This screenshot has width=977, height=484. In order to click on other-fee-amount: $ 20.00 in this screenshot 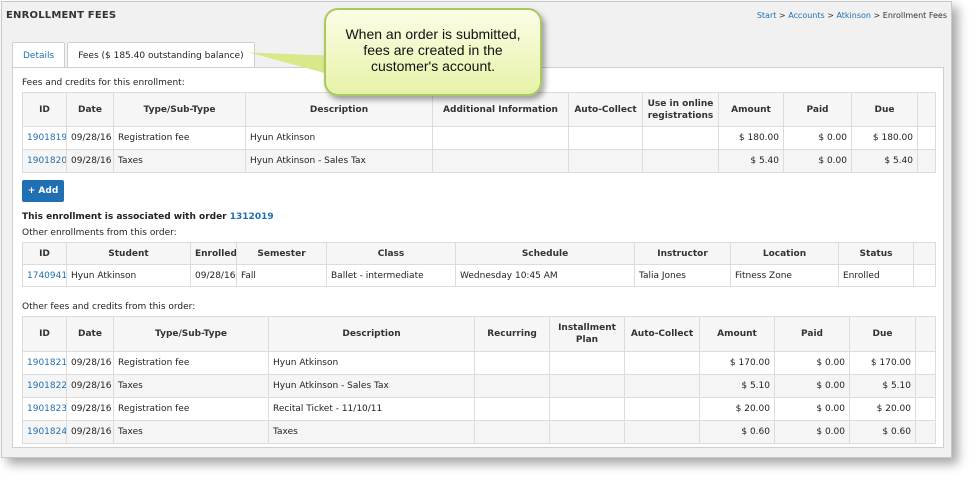, I will do `click(737, 409)`.